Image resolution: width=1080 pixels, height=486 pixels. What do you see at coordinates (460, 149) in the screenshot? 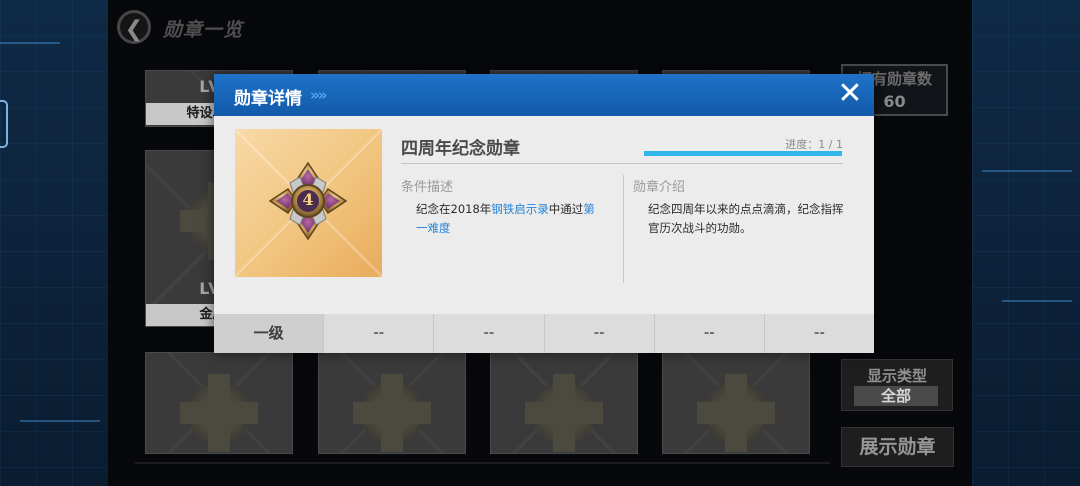
I see `medal-title: 四周年纪念勋章` at bounding box center [460, 149].